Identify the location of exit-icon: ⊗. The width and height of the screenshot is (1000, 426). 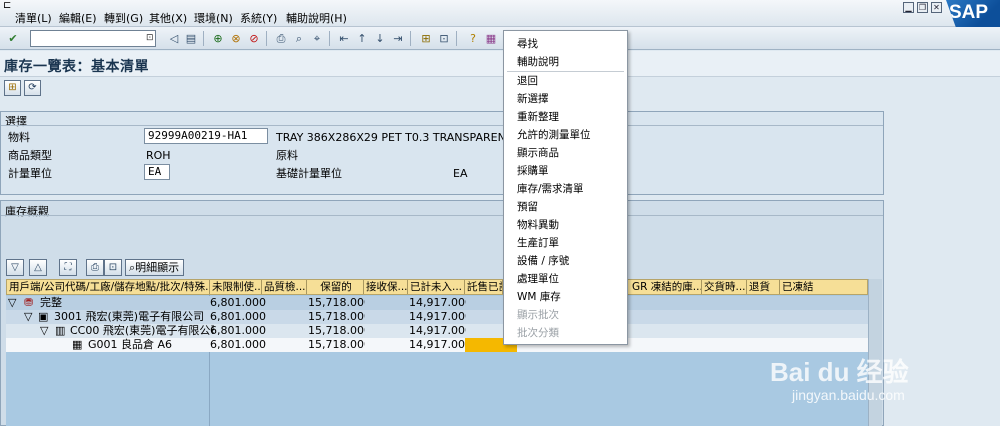
(236, 38).